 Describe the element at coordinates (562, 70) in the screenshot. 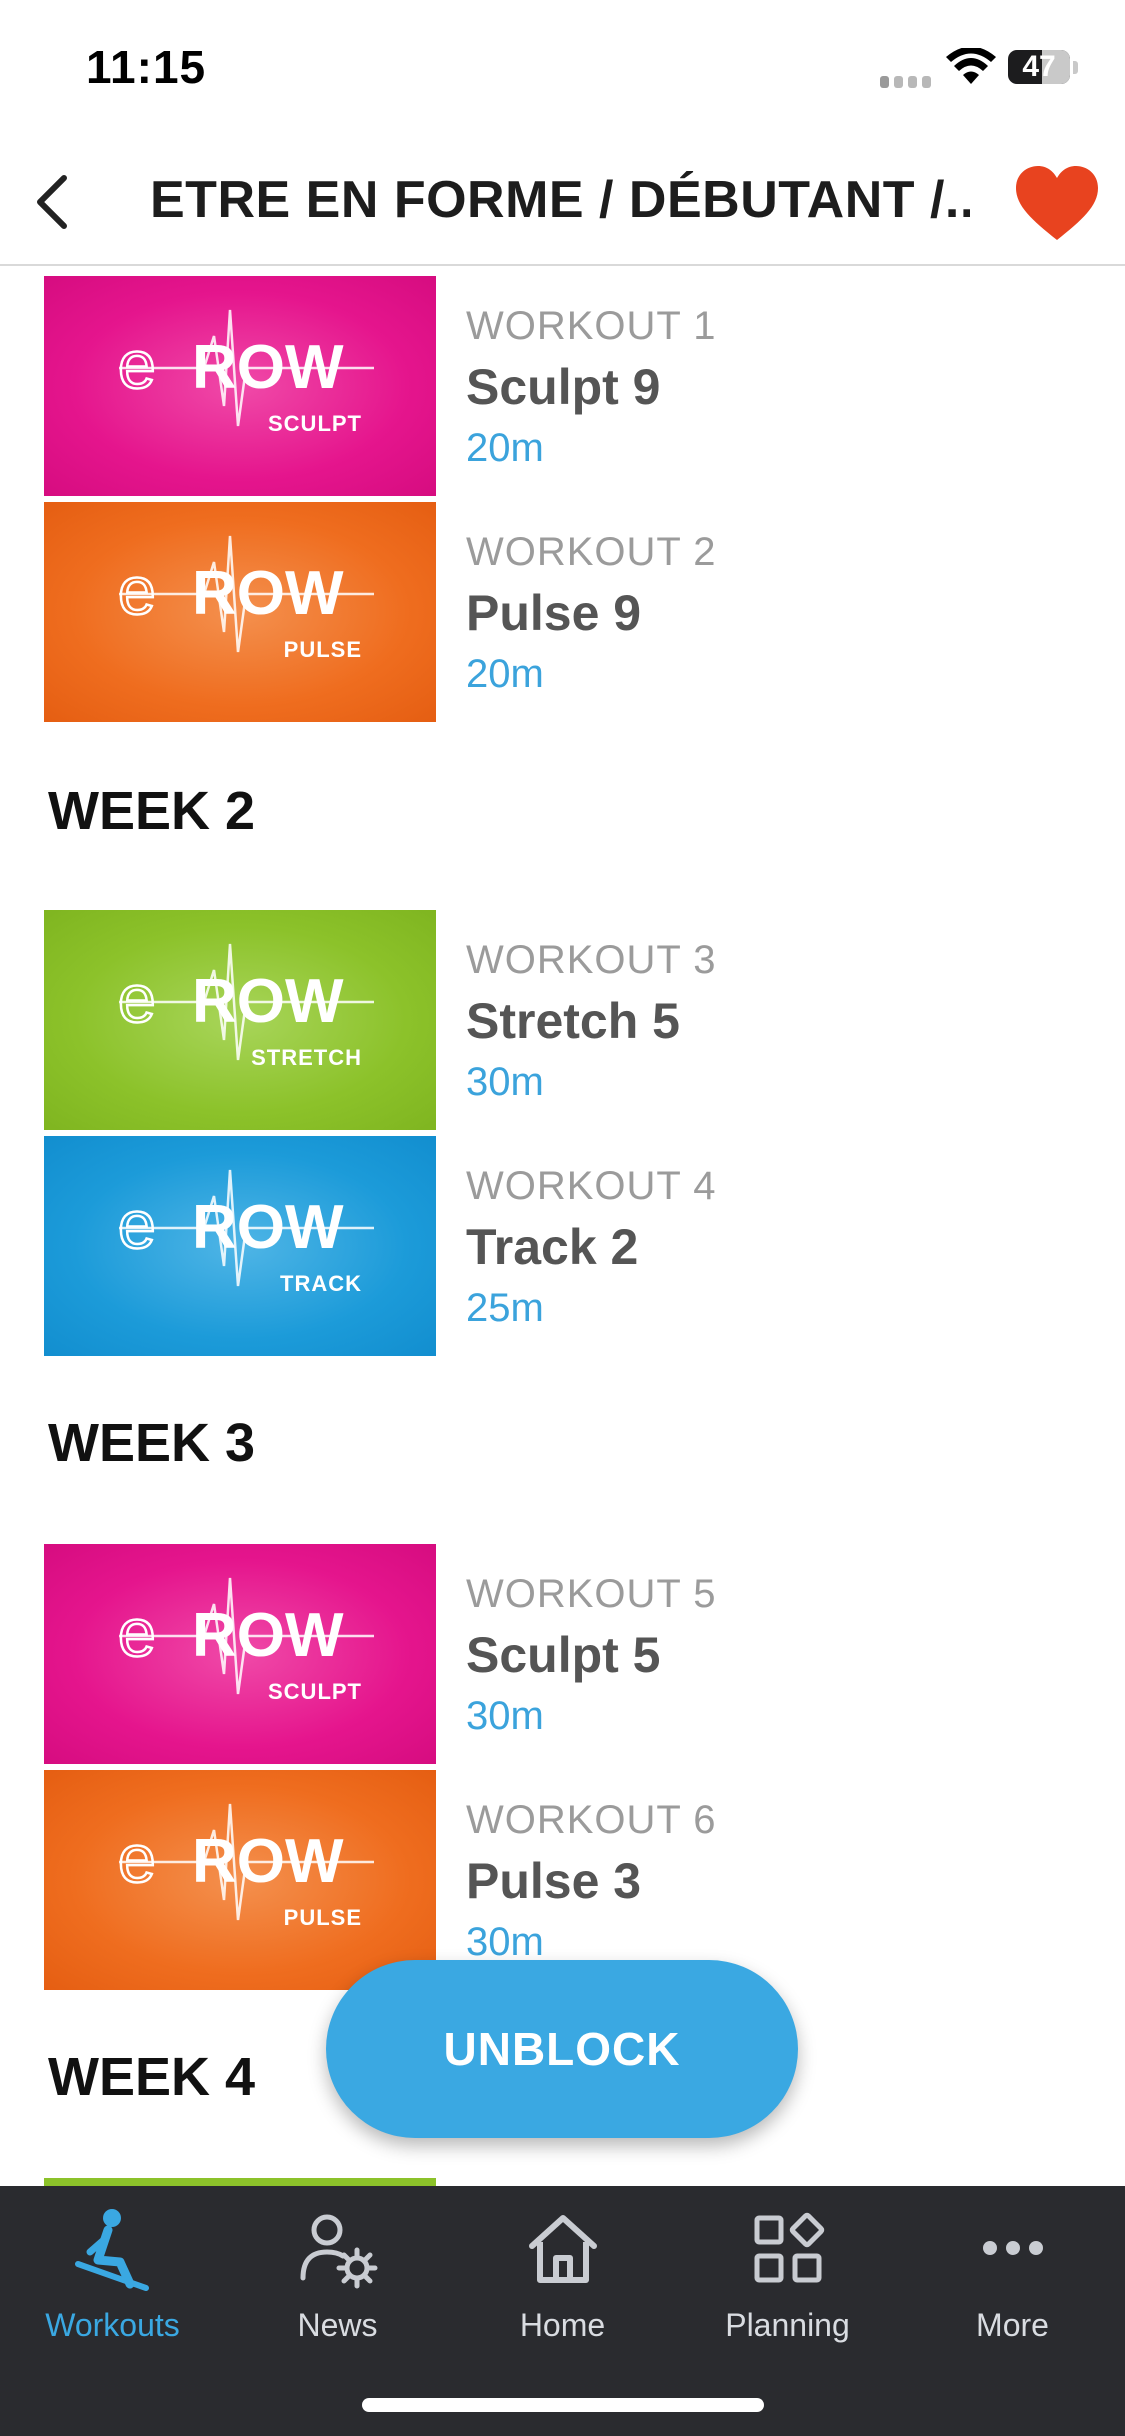

I see `status-bar: 11:15 47` at that location.